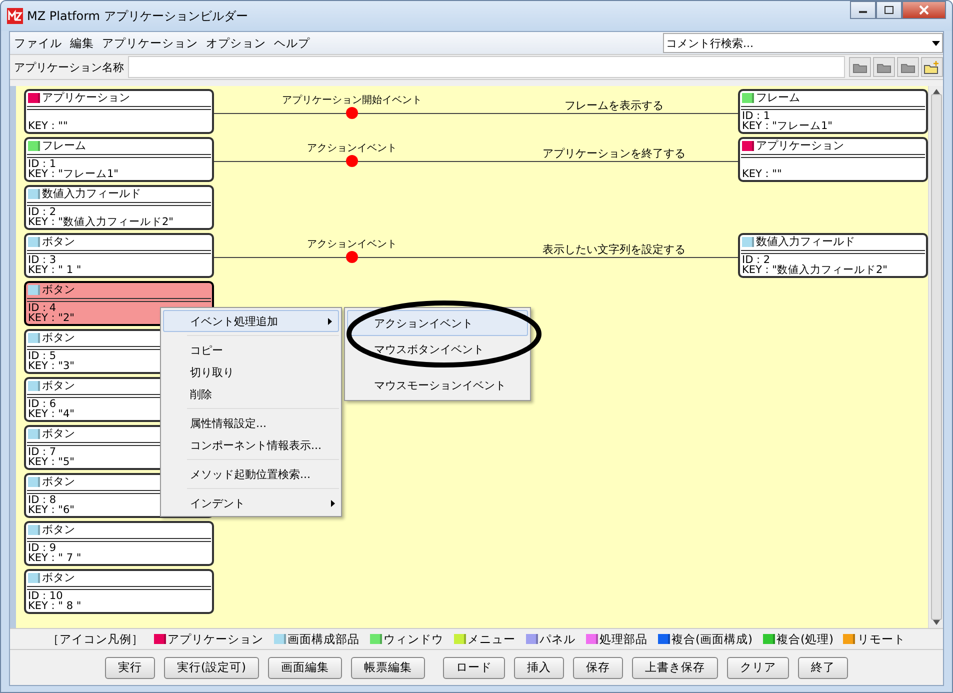 The width and height of the screenshot is (953, 693). Describe the element at coordinates (42, 404) in the screenshot. I see `component-id: ID : 6` at that location.